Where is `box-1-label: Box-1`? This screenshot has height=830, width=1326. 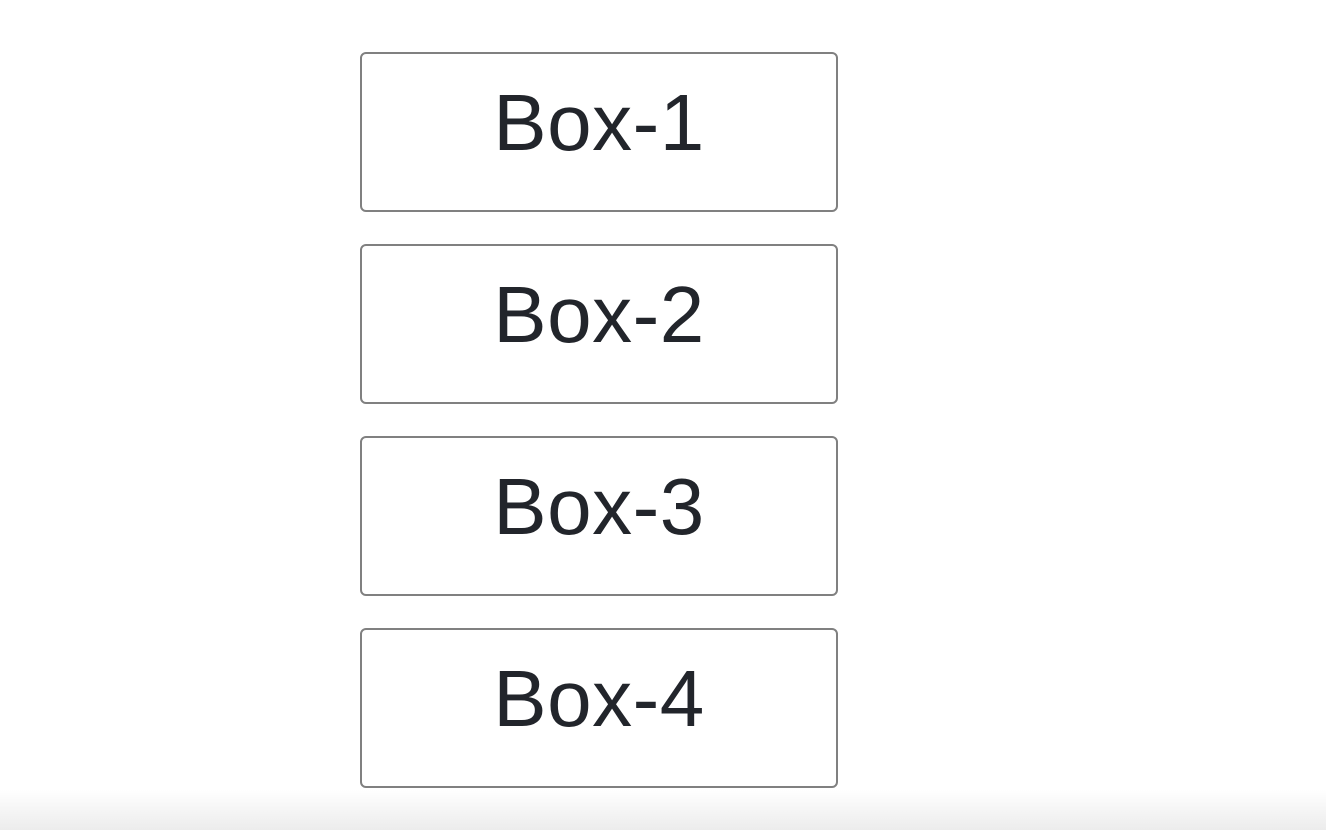
box-1-label: Box-1 is located at coordinates (599, 122).